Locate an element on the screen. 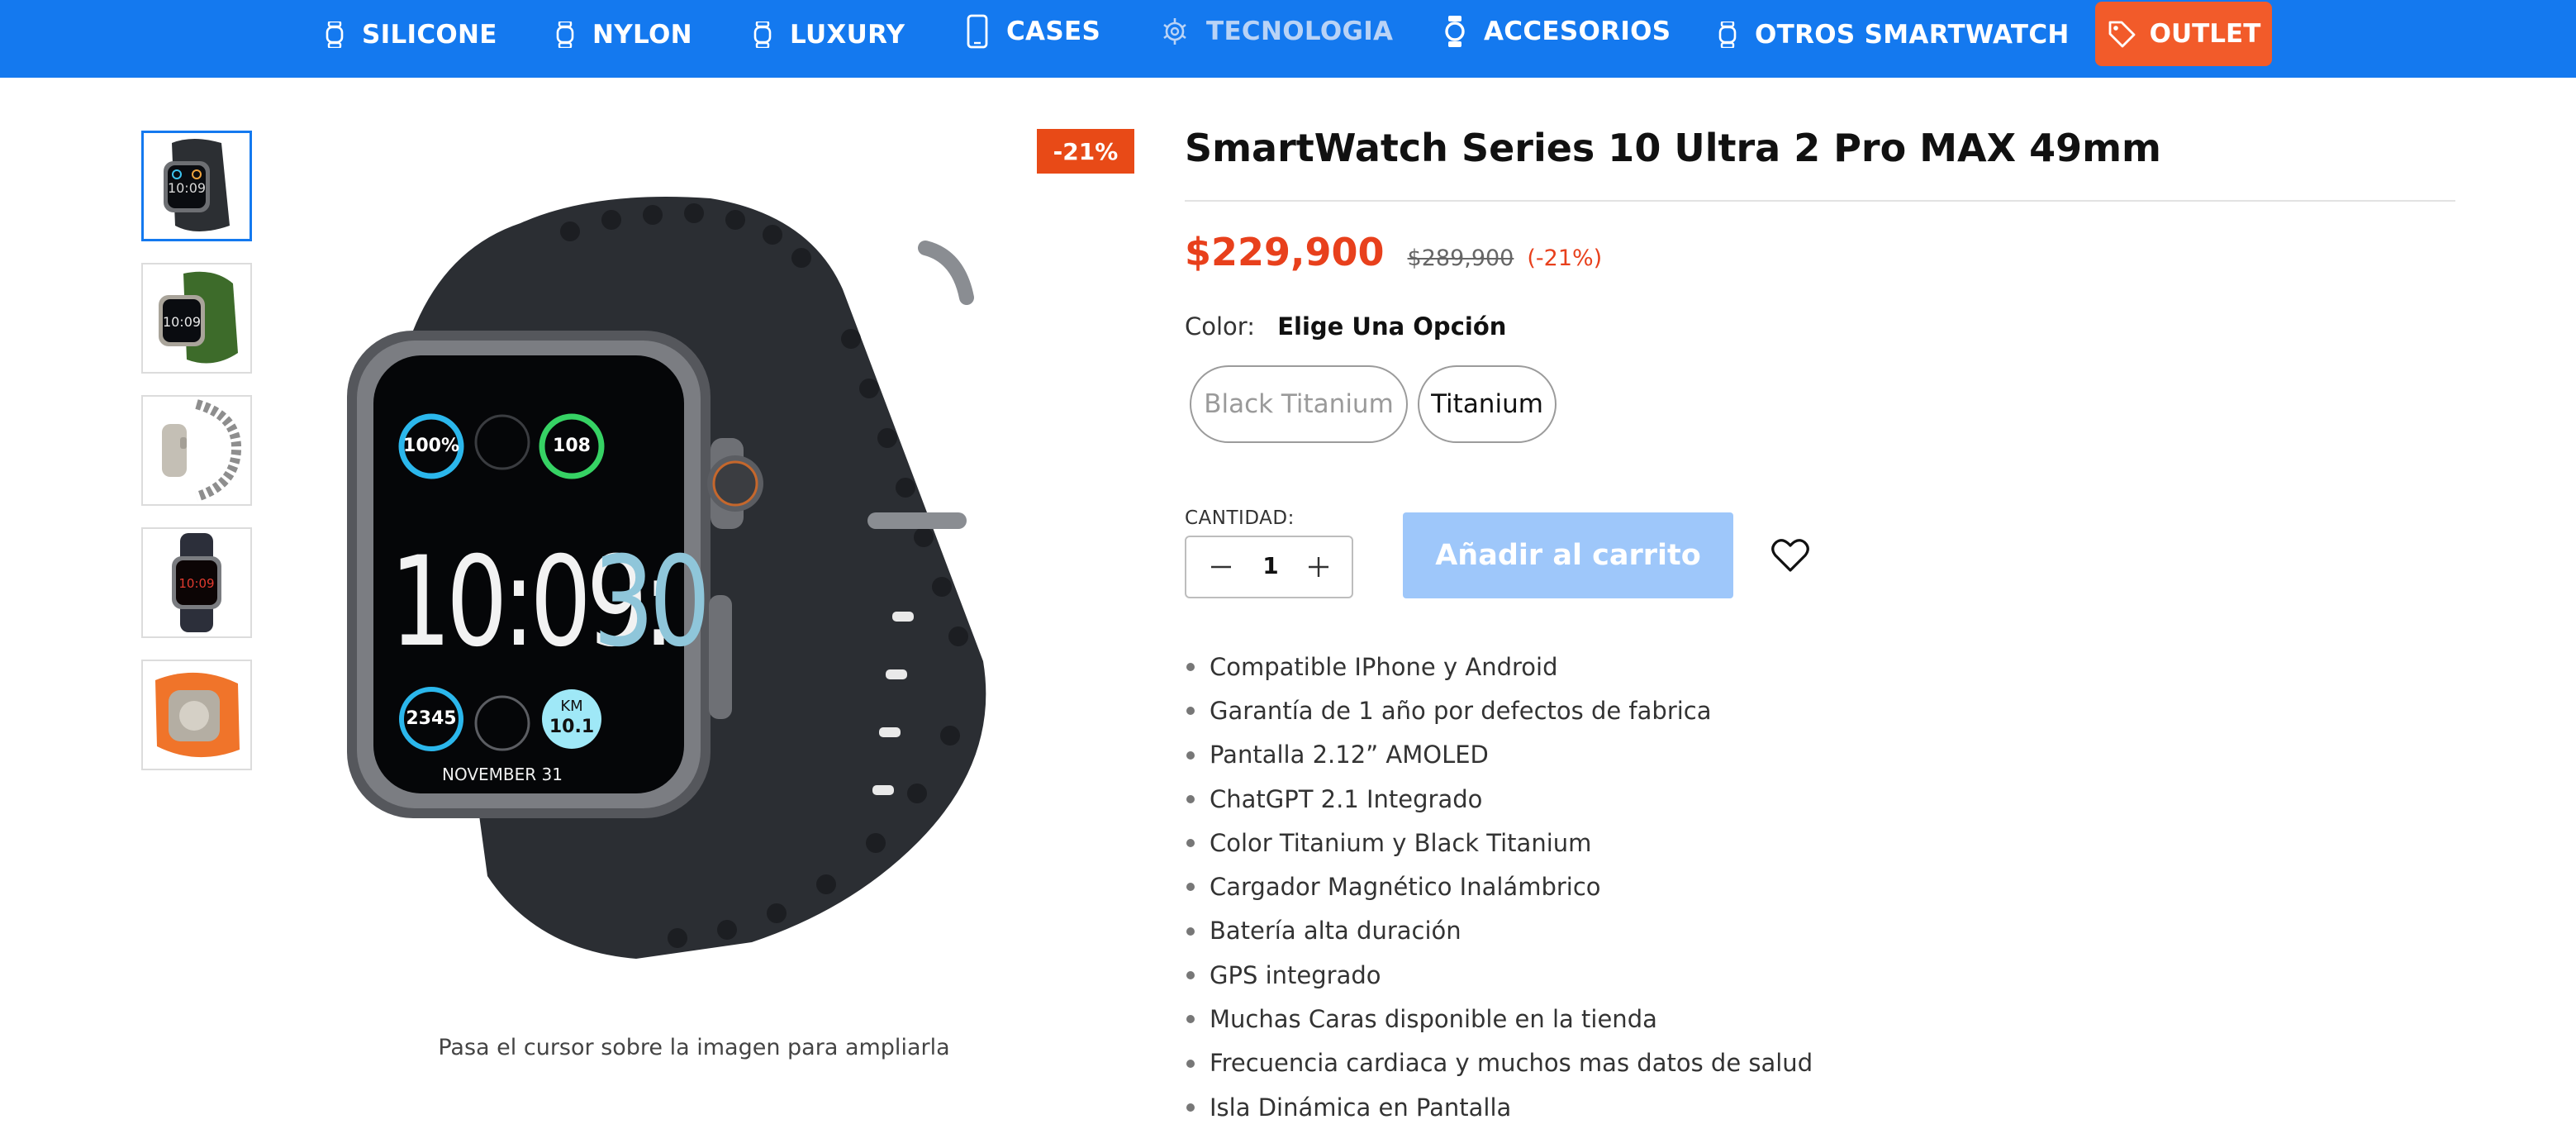 Image resolution: width=2576 pixels, height=1129 pixels. nav-item-accesorios: ACCESORIOS is located at coordinates (1557, 33).